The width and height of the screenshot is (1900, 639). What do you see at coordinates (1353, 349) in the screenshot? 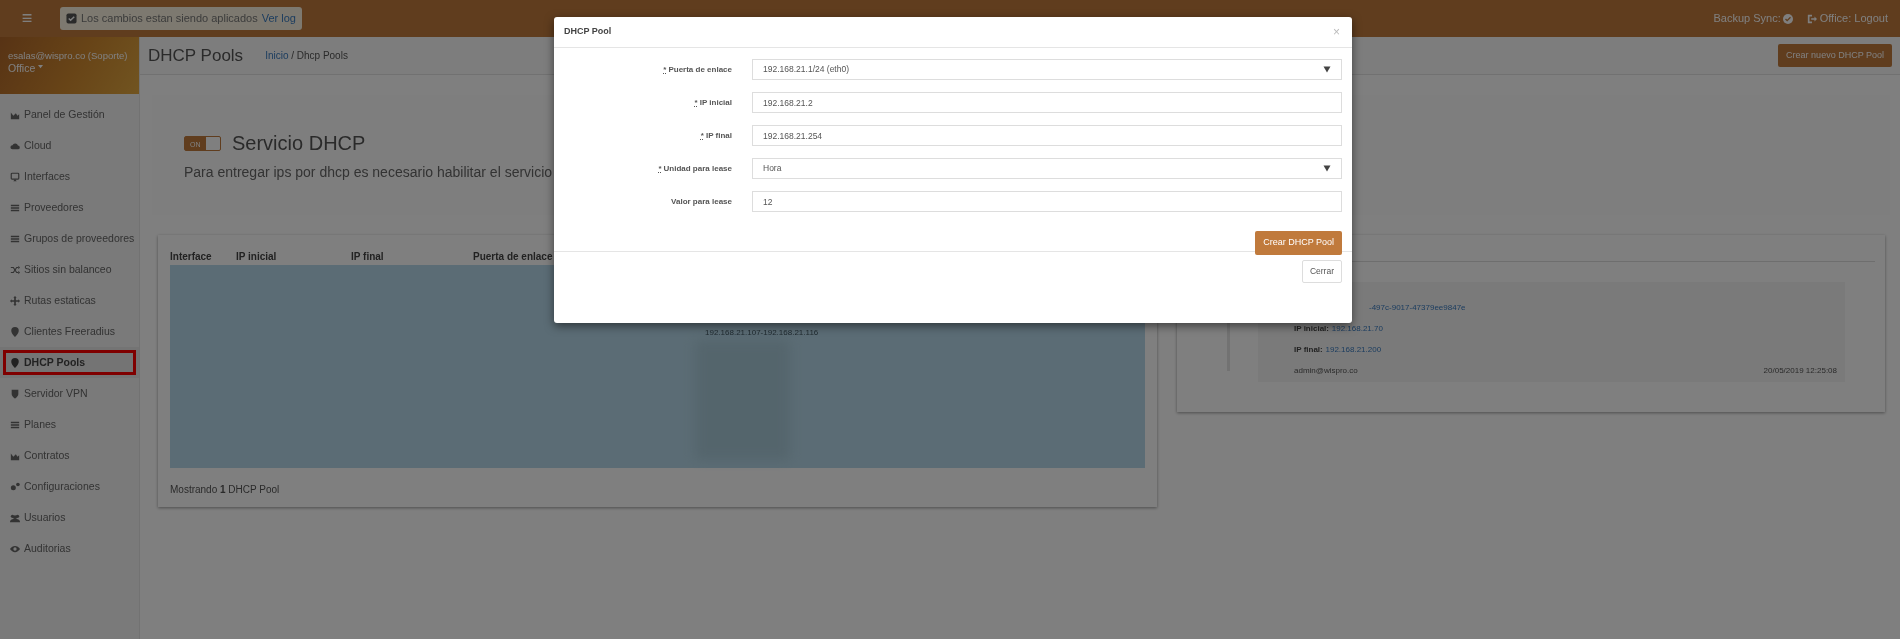
I see `field-value: 192.168.21.200` at bounding box center [1353, 349].